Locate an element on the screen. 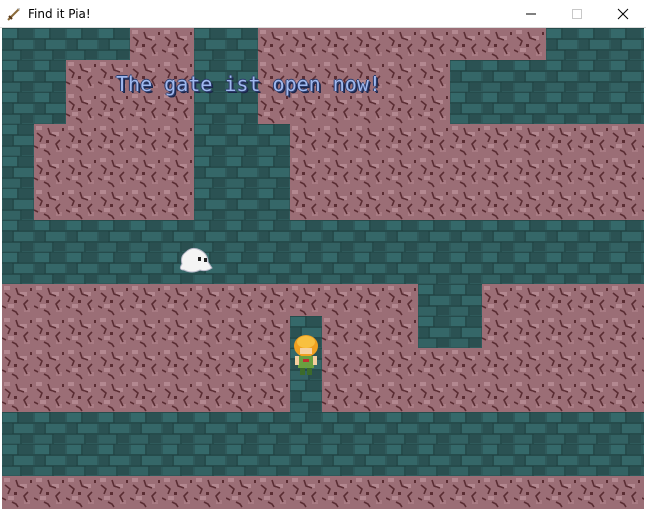 This screenshot has height=511, width=646. minimize-button is located at coordinates (531, 13).